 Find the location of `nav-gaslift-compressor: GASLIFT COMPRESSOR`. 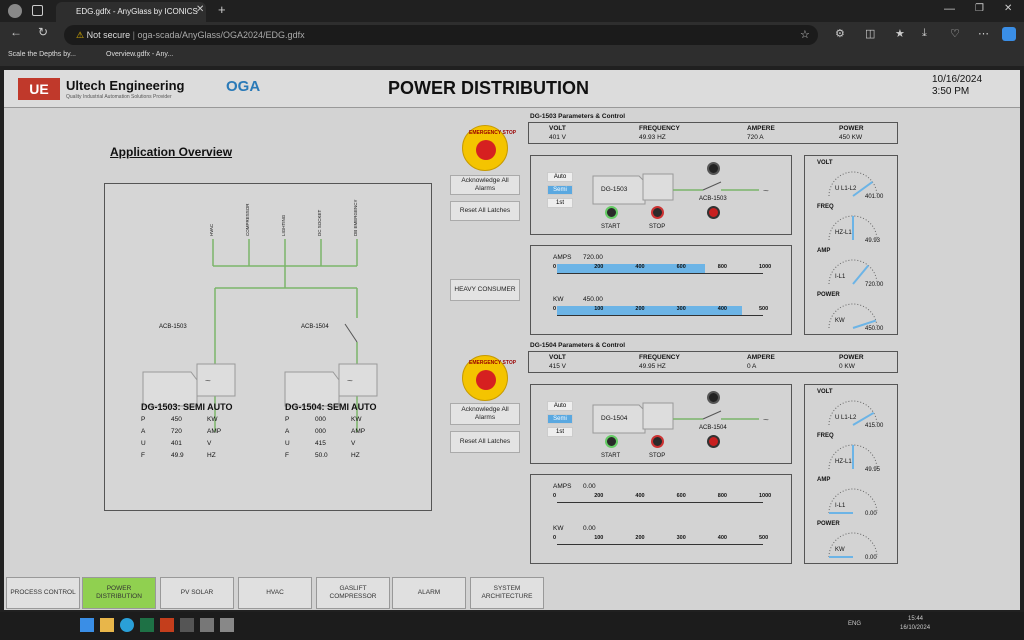

nav-gaslift-compressor: GASLIFT COMPRESSOR is located at coordinates (353, 593).